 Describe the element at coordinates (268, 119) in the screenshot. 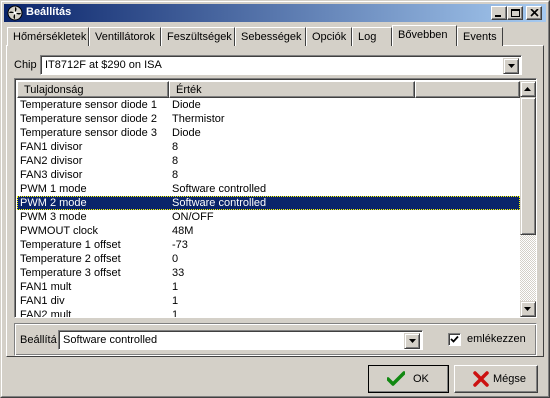

I see `table-row: Temperature sensor diode 2 Thermistor` at that location.